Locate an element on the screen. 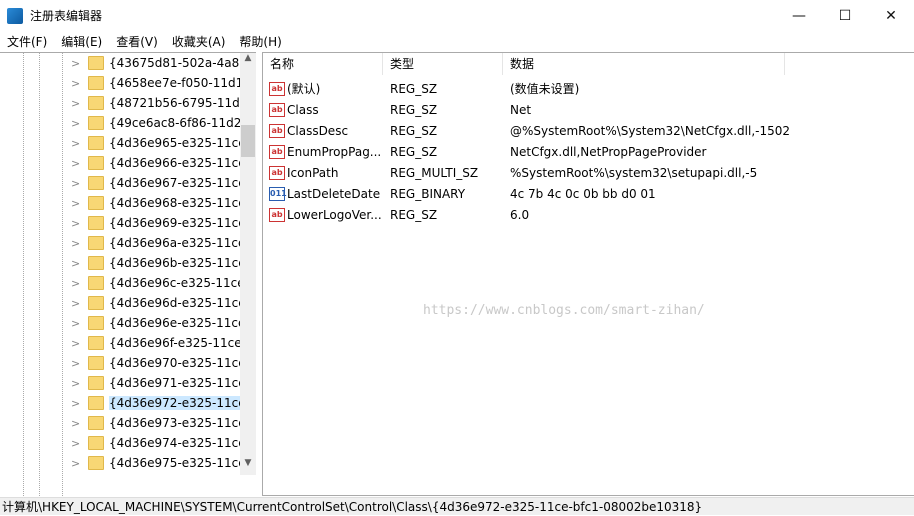  tree-item: > {43675d81-502a-4a82- is located at coordinates (120, 63).